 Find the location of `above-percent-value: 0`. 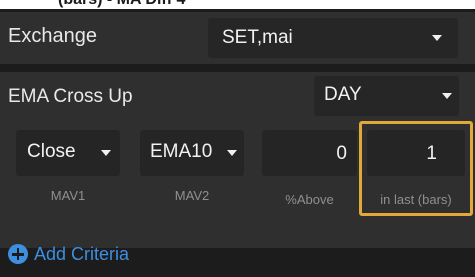

above-percent-value: 0 is located at coordinates (341, 153).